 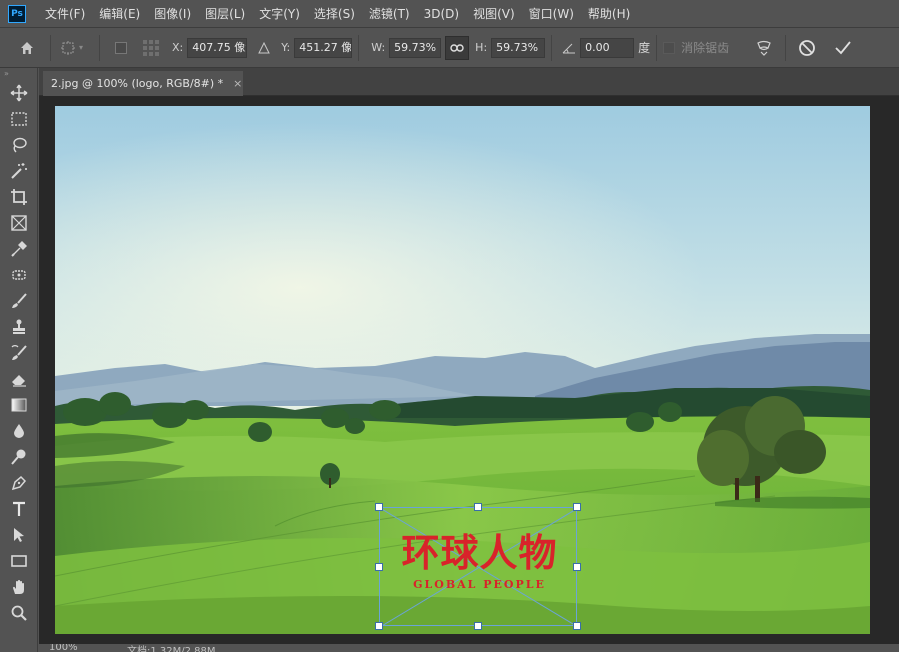 What do you see at coordinates (19, 431) in the screenshot?
I see `blur-tool-icon` at bounding box center [19, 431].